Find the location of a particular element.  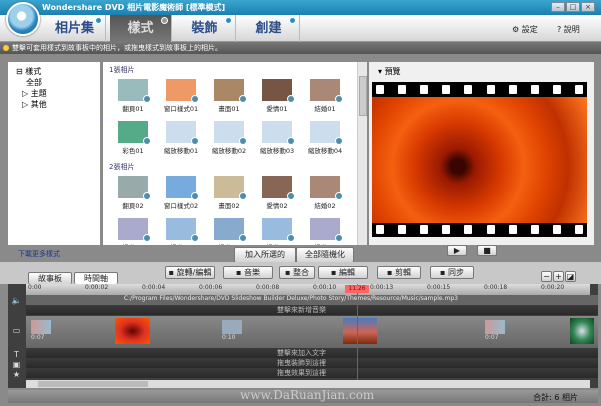

fit-icon: ◪ is located at coordinates (570, 276).